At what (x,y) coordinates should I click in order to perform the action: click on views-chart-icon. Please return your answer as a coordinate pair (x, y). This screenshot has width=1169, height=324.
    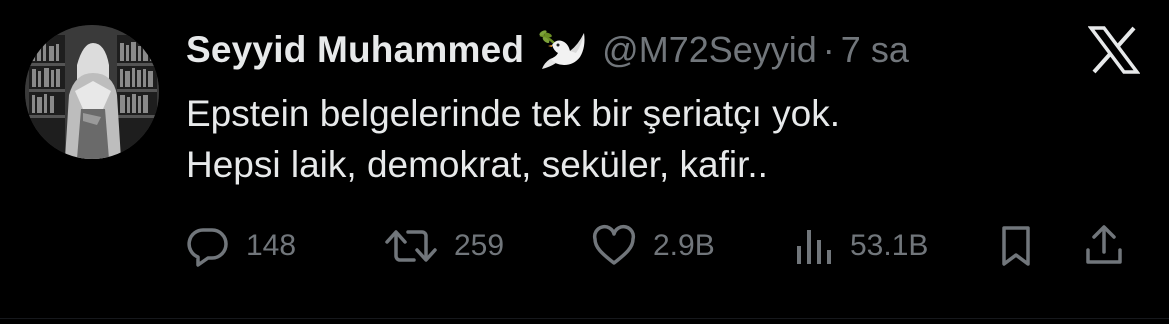
    Looking at the image, I should click on (814, 246).